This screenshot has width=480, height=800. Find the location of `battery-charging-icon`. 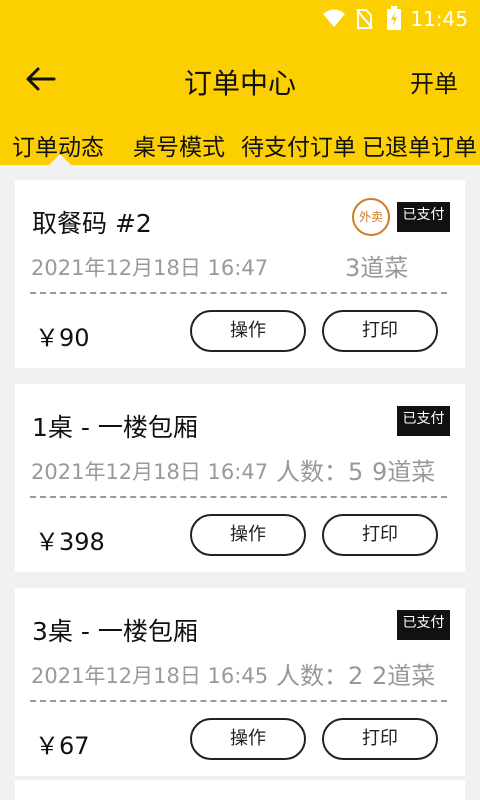

battery-charging-icon is located at coordinates (394, 18).